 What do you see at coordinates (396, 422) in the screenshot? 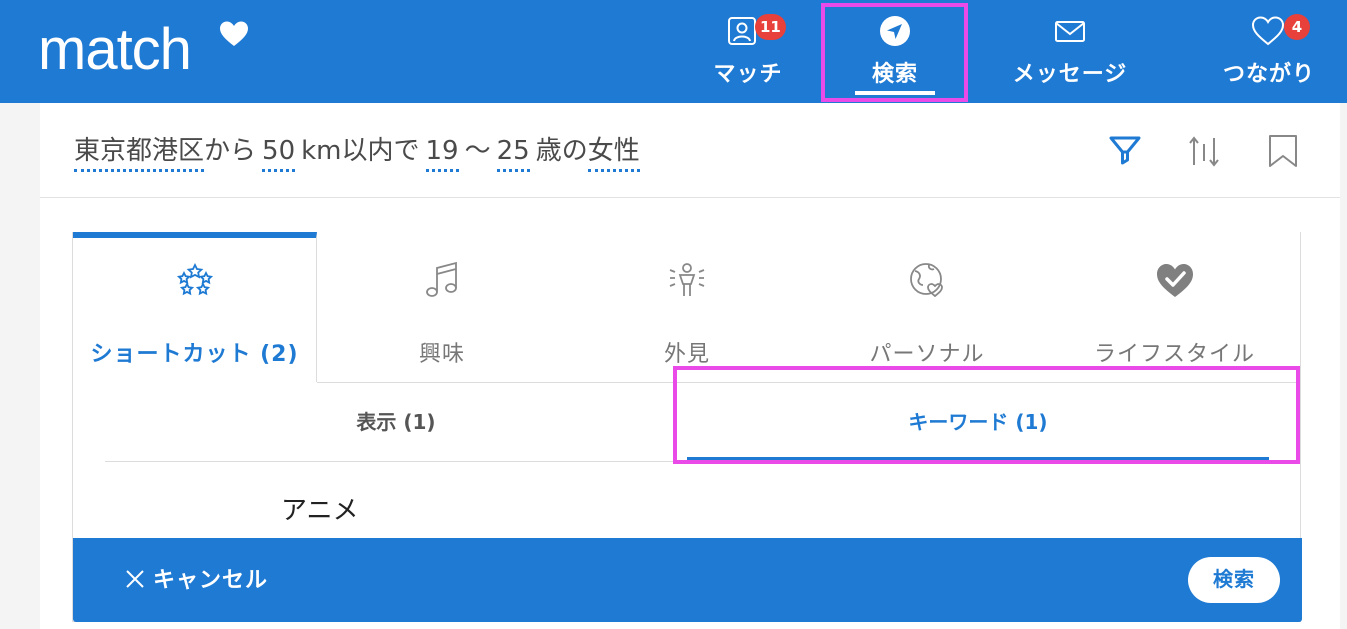
I see `subtab-display: 表示 (1)` at bounding box center [396, 422].